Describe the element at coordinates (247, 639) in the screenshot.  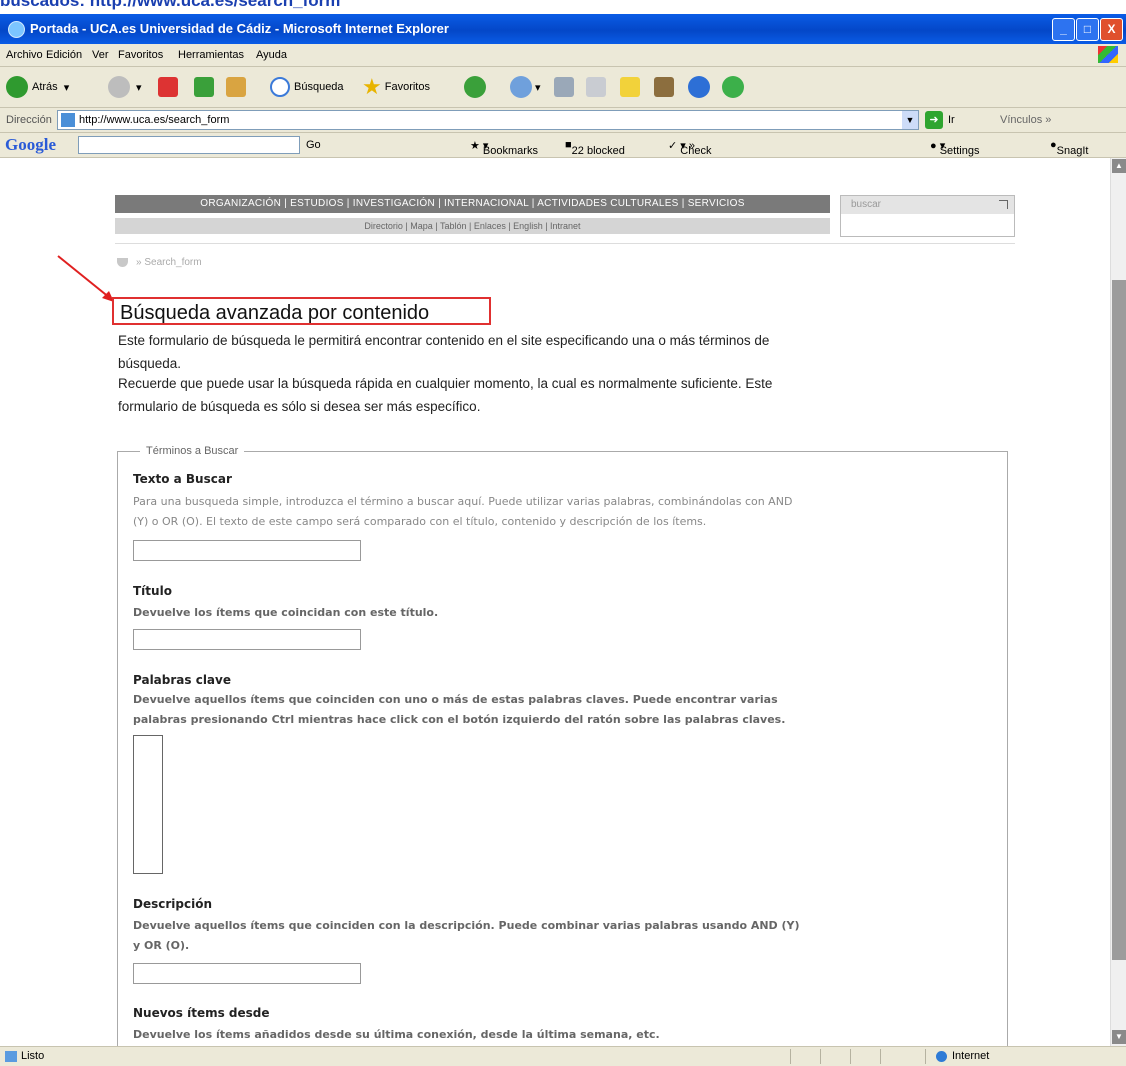
I see `title-input` at that location.